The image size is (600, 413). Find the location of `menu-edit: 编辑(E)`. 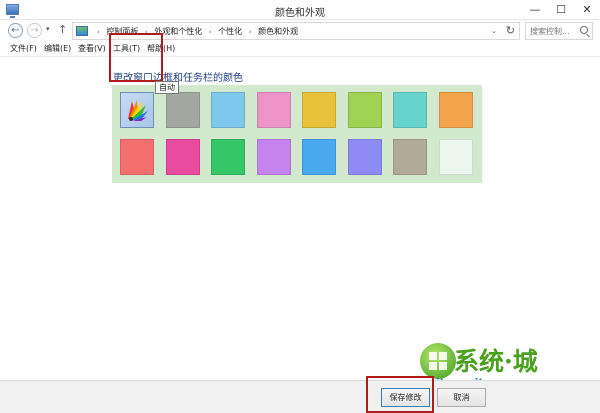

menu-edit: 编辑(E) is located at coordinates (57, 48).